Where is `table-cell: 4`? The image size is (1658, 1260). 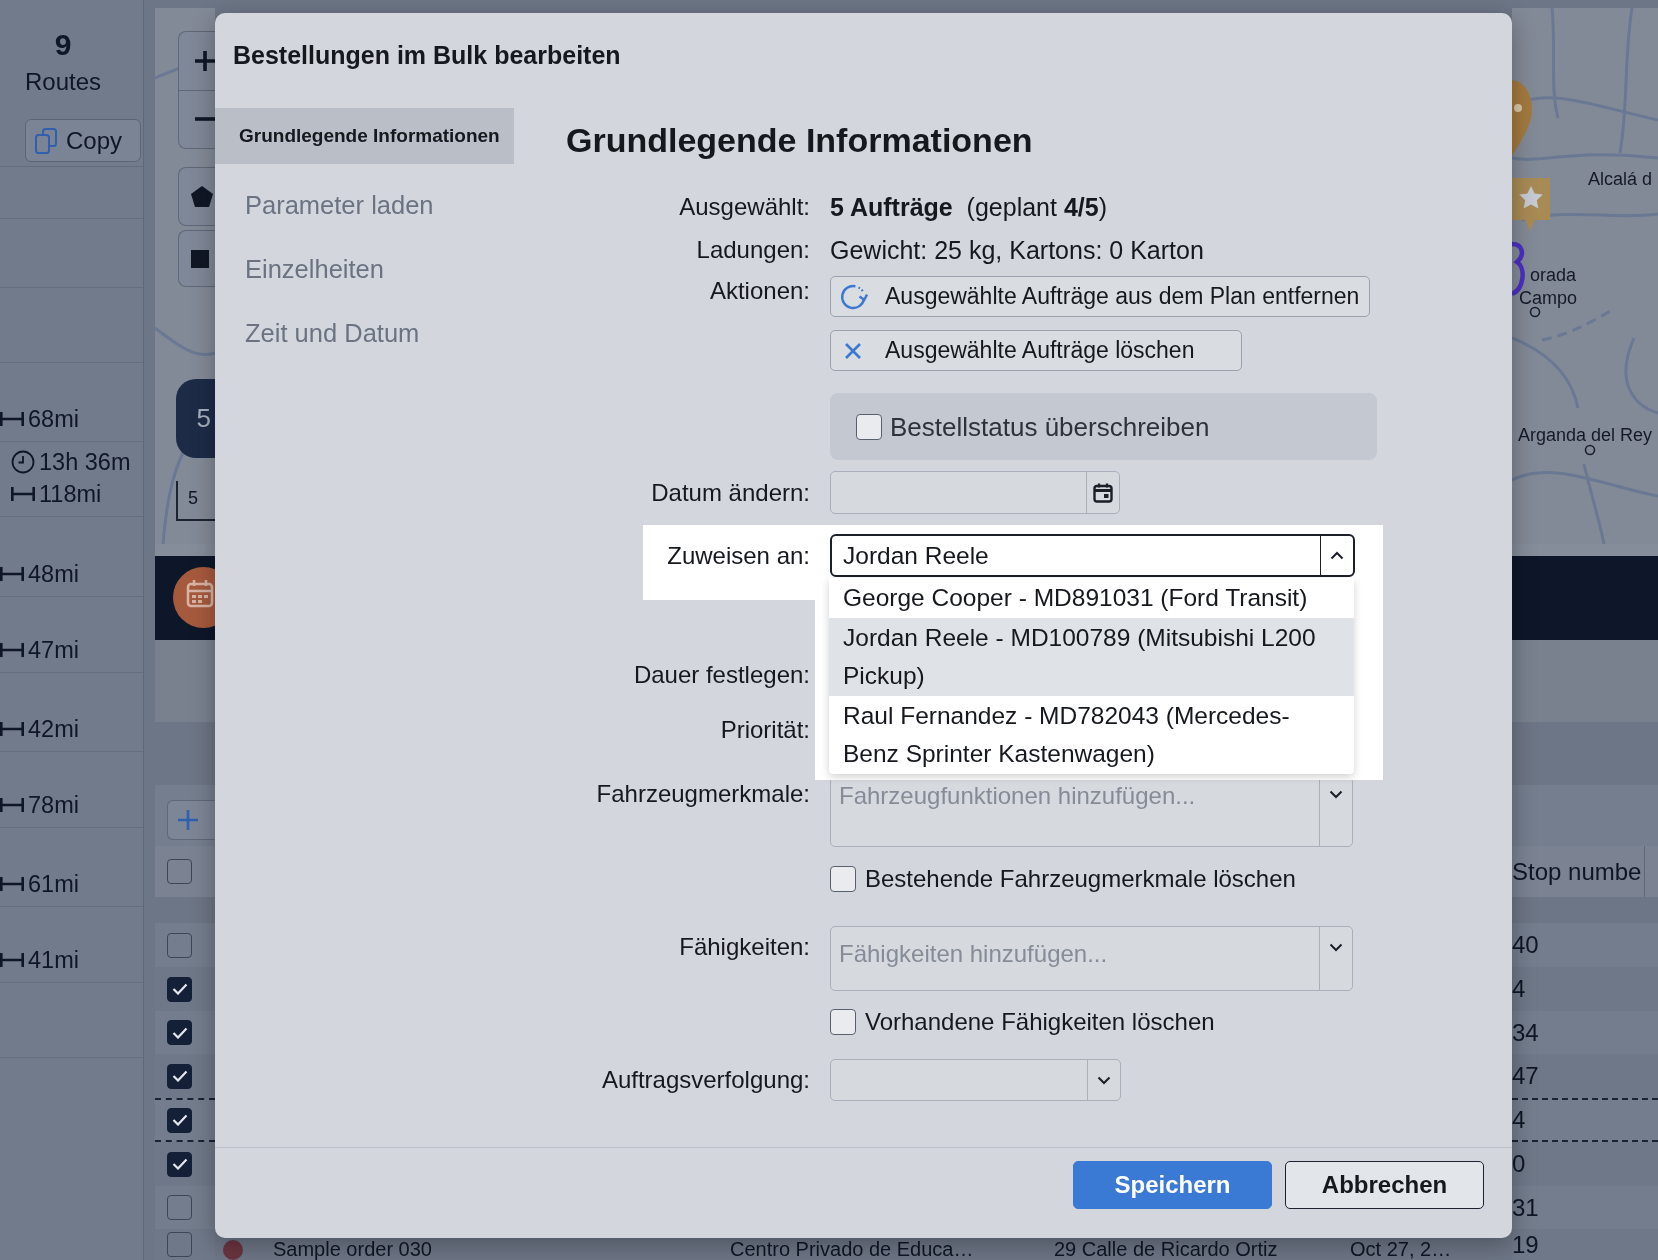
table-cell: 4 is located at coordinates (1585, 1120).